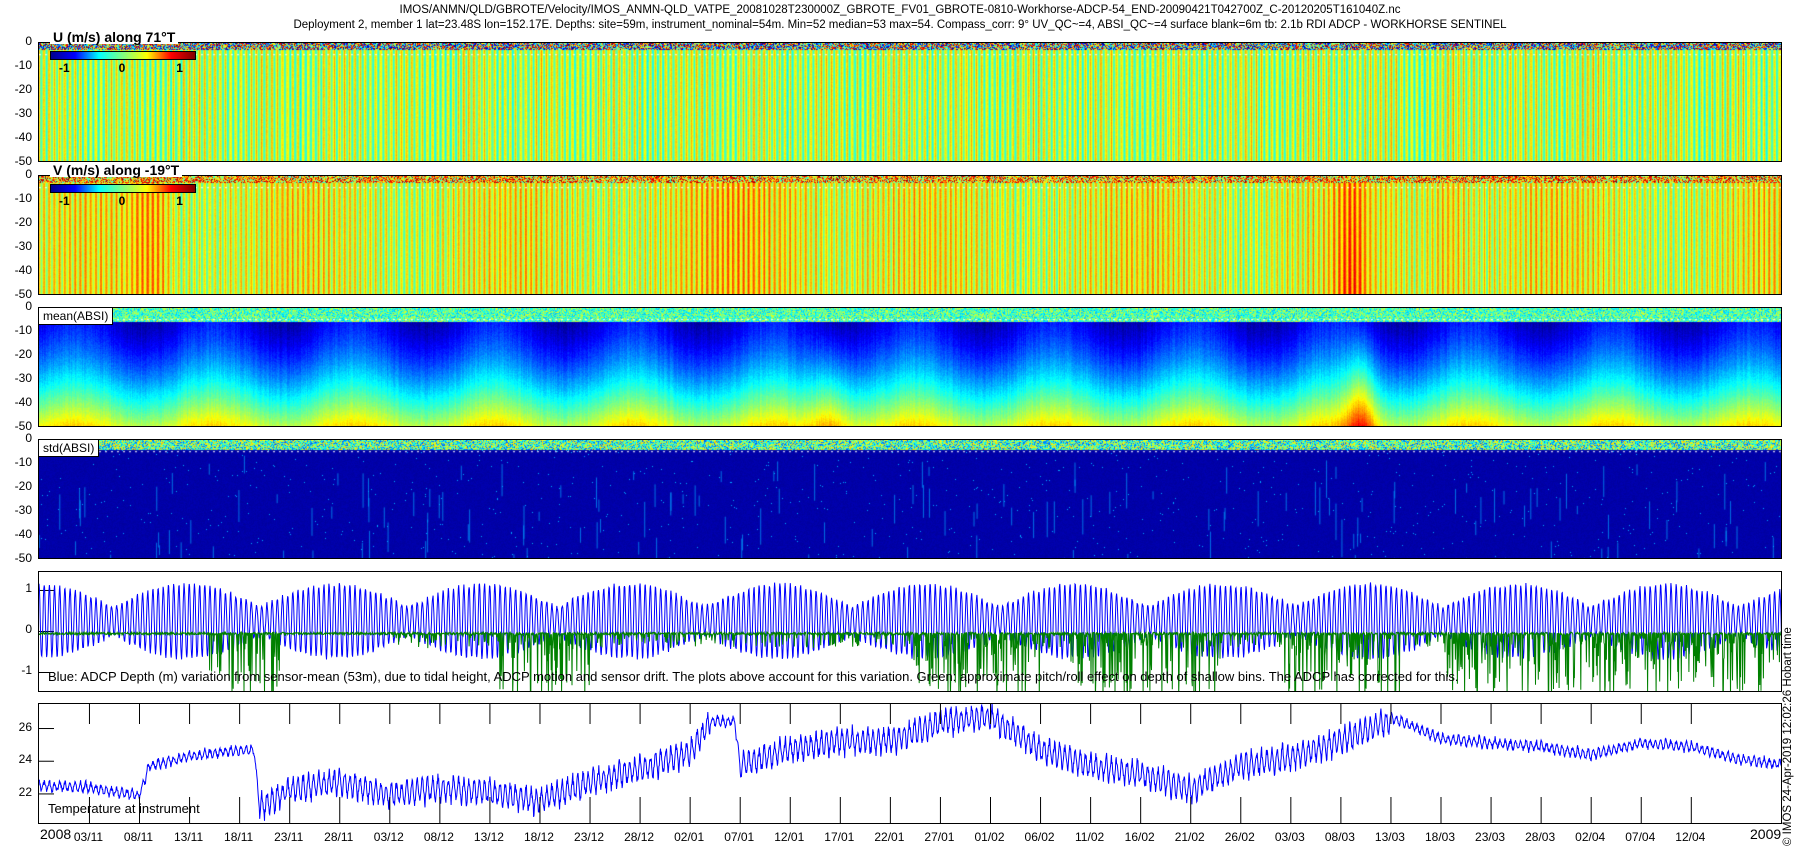  I want to click on heatmap-mabsi, so click(910, 367).